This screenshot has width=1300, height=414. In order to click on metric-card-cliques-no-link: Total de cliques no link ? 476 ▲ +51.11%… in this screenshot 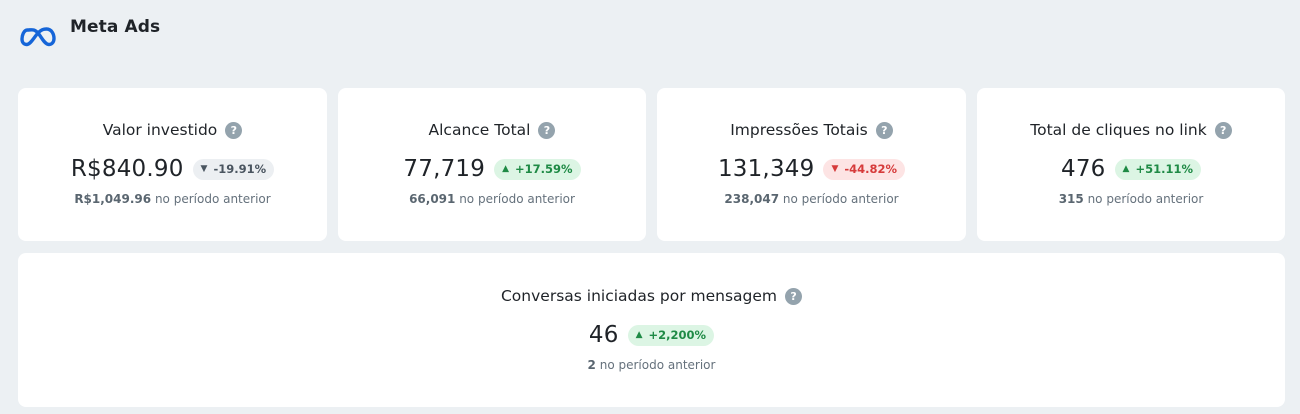, I will do `click(1131, 164)`.